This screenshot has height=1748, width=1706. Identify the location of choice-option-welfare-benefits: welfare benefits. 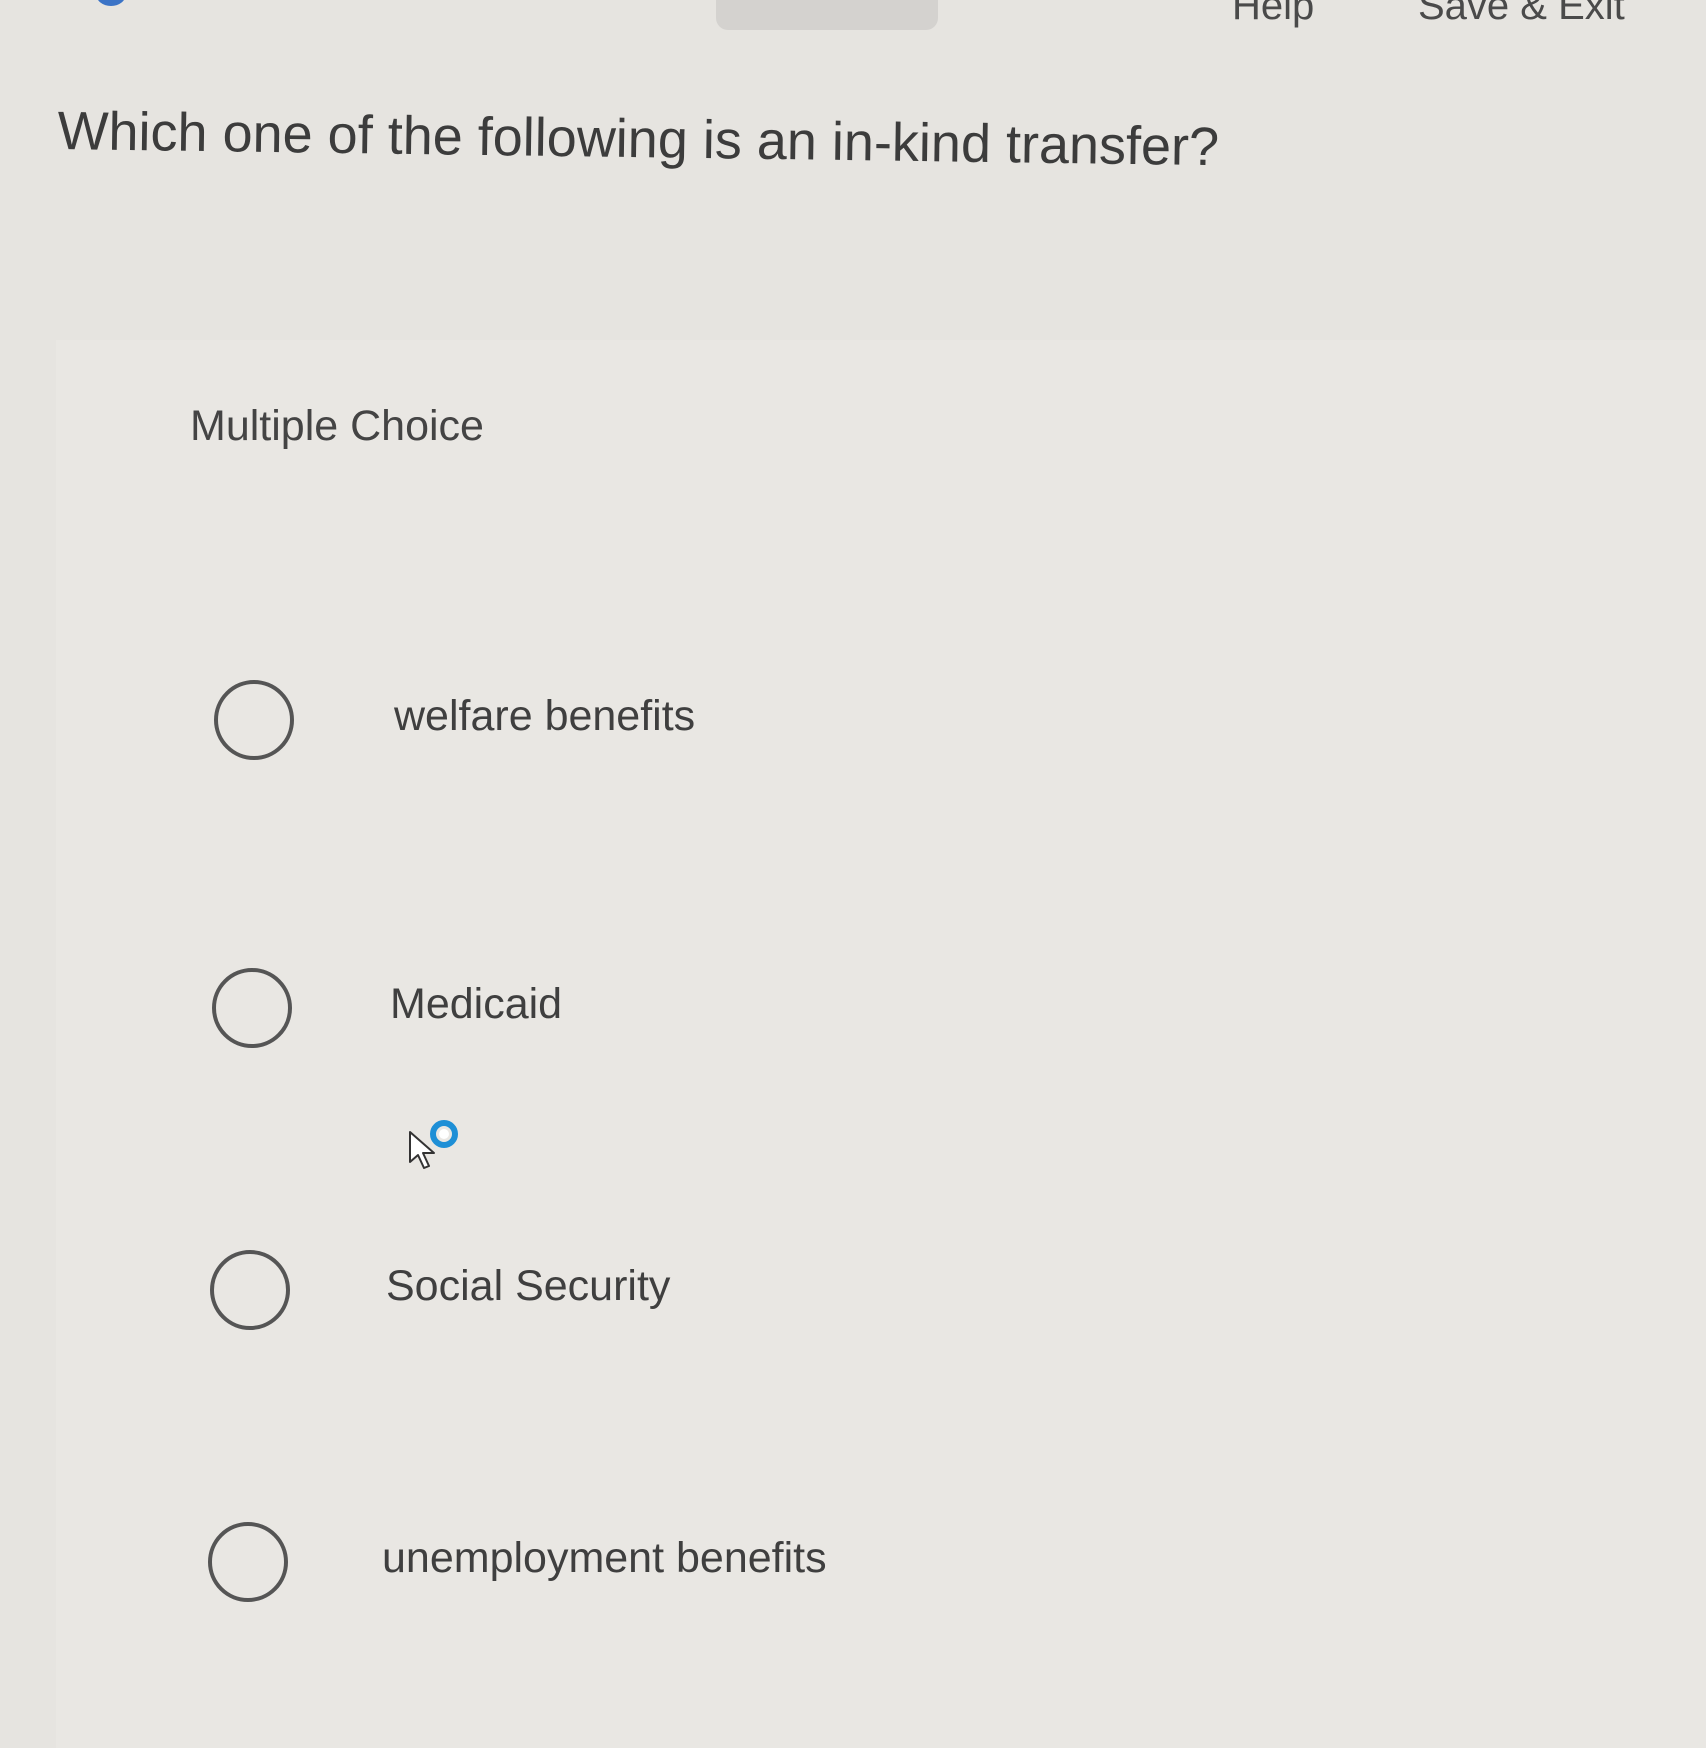
(664, 725).